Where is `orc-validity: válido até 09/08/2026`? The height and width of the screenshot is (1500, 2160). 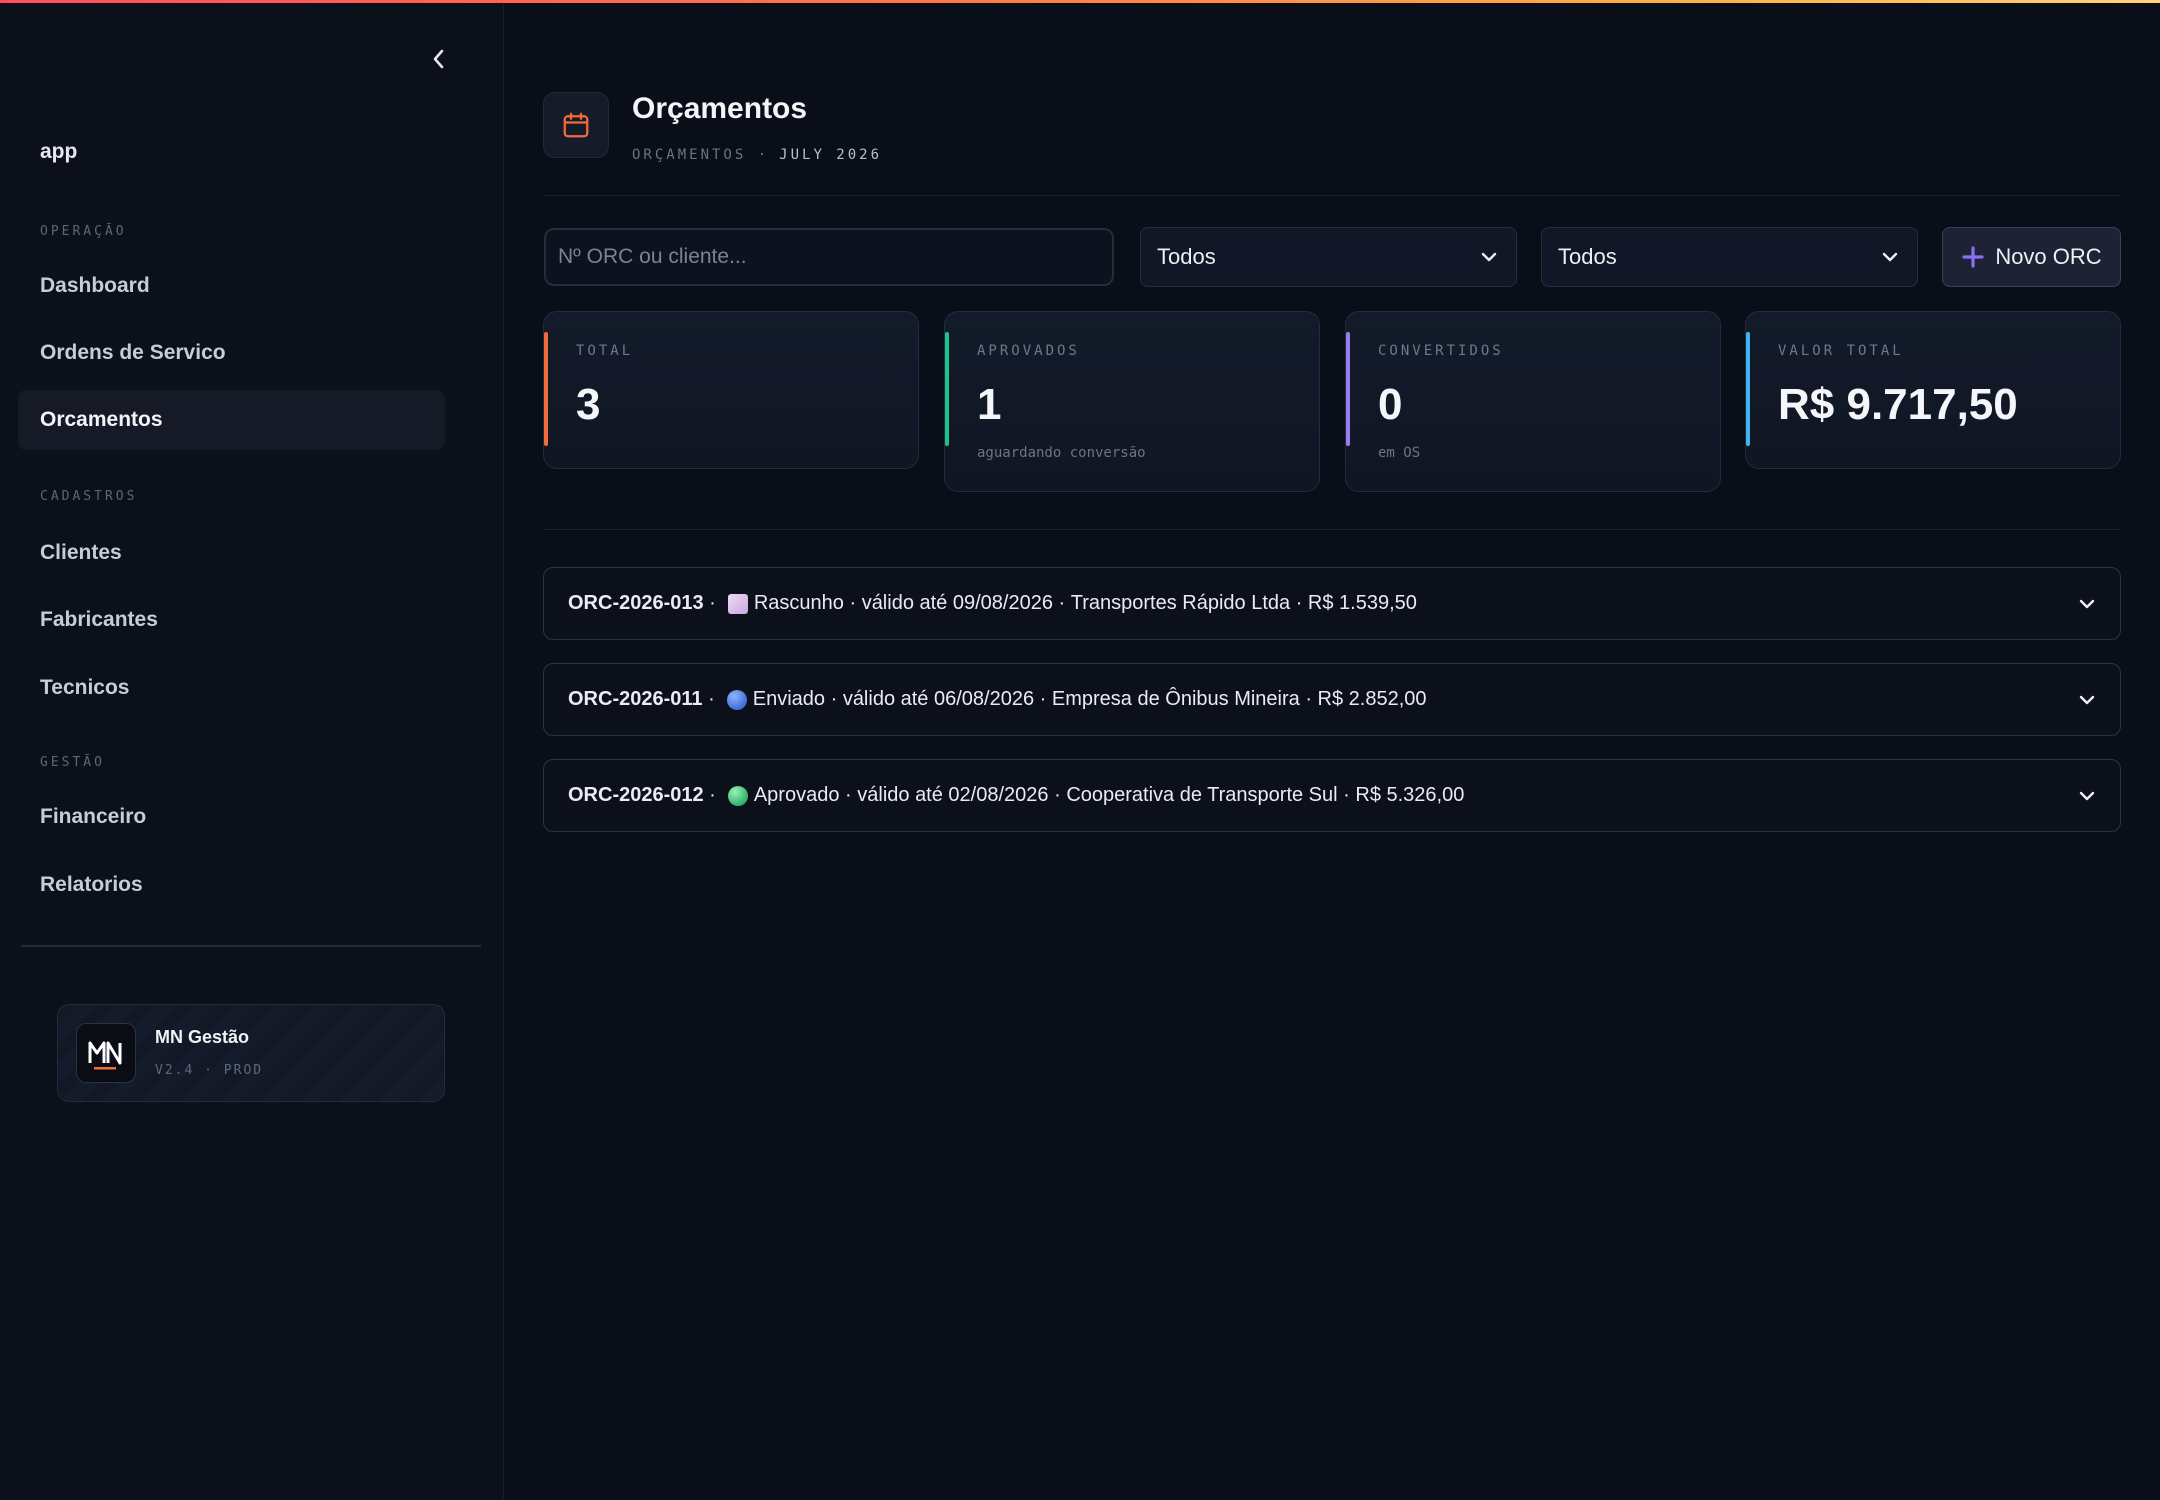
orc-validity: válido até 09/08/2026 is located at coordinates (957, 603).